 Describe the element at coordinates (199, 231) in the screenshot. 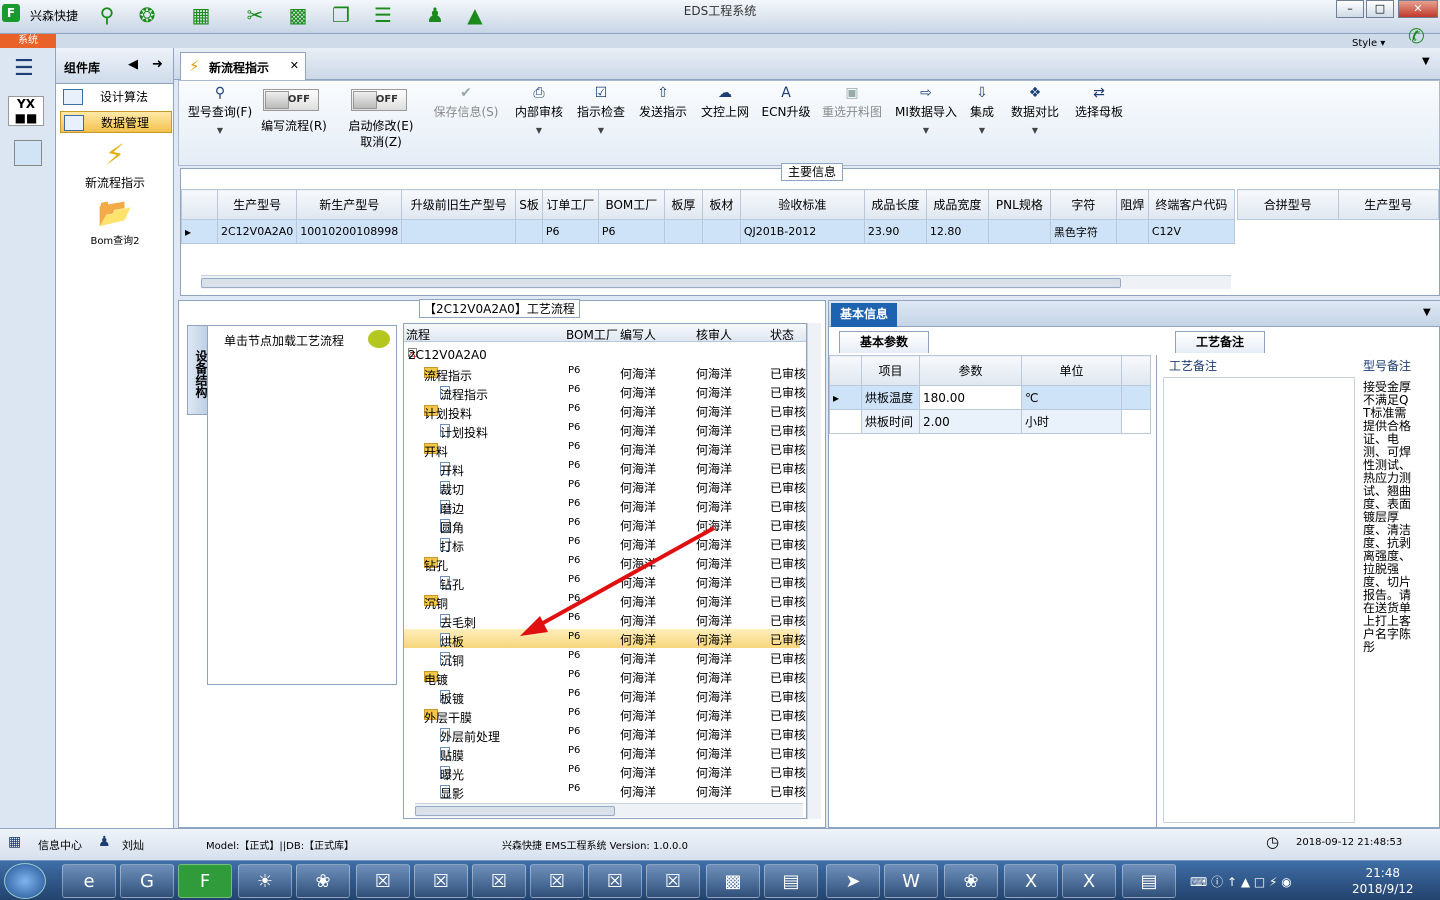

I see `row-selector: ▸` at that location.